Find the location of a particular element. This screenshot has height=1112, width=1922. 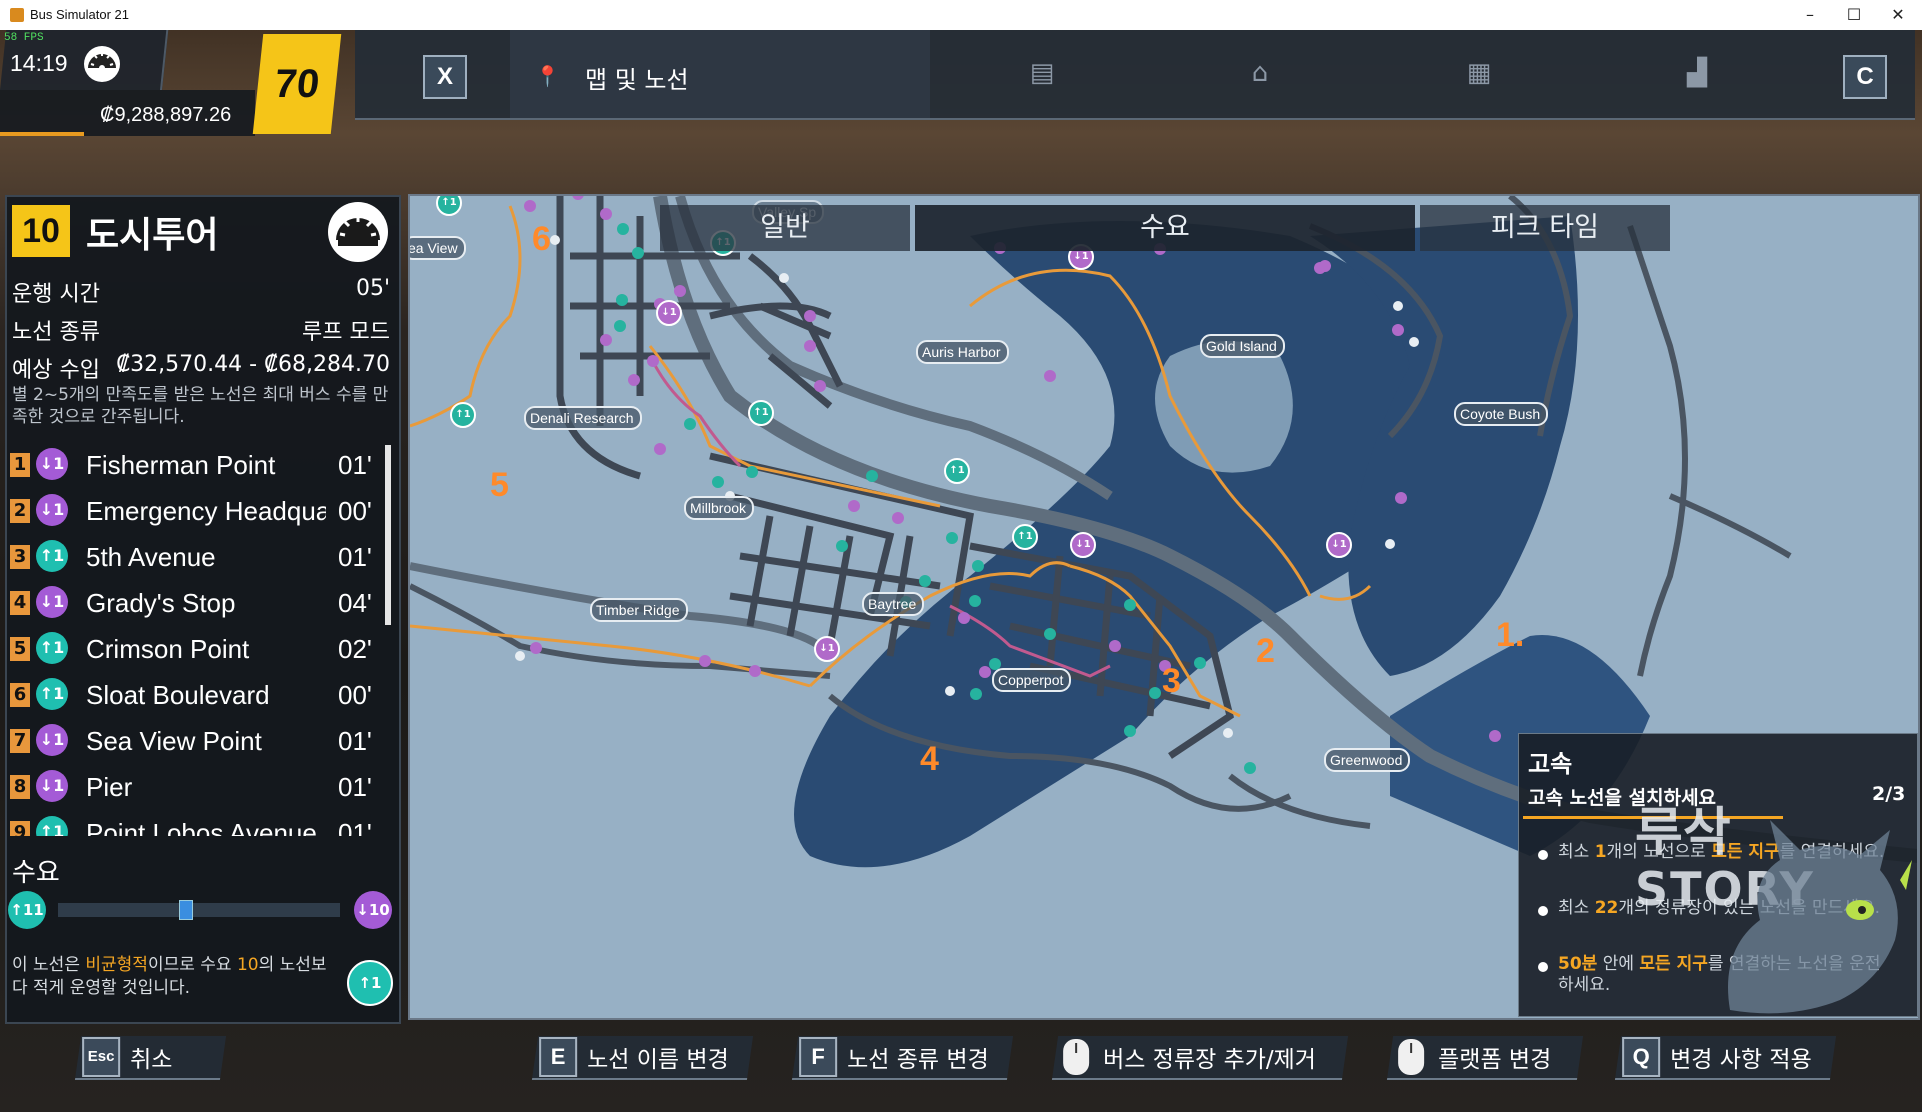

map-view-tabs: 일반 수요 피크 타임 is located at coordinates (1165, 228).